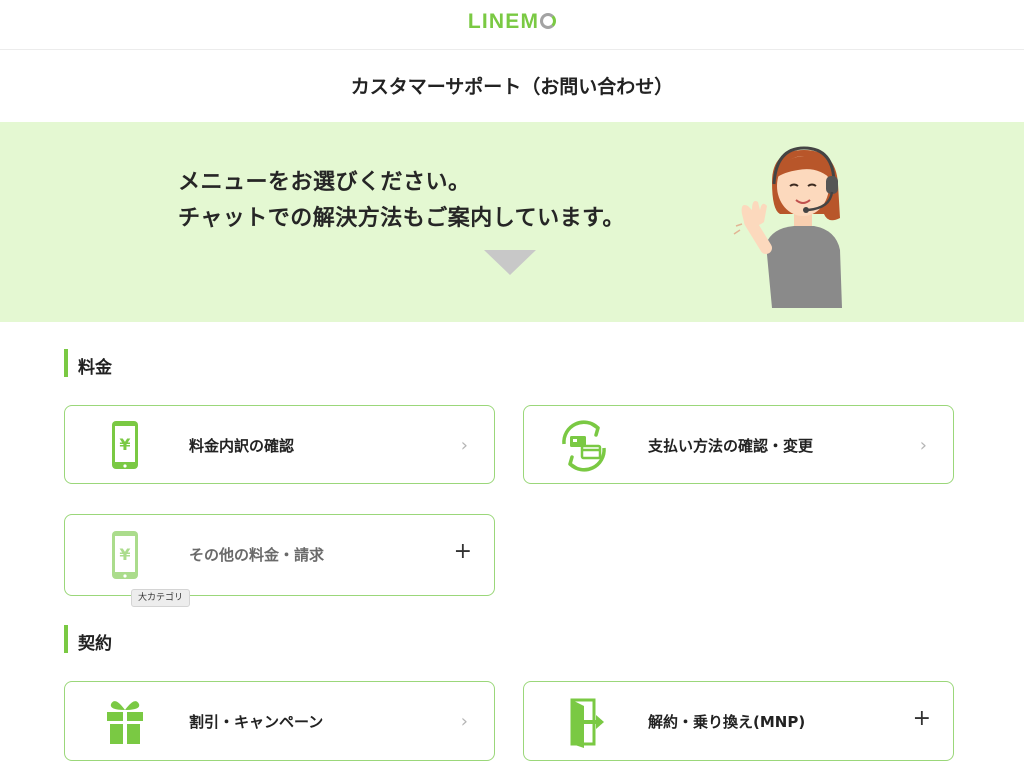 This screenshot has height=775, width=1024. Describe the element at coordinates (161, 598) in the screenshot. I see `tooltip: 大カテゴリ` at that location.